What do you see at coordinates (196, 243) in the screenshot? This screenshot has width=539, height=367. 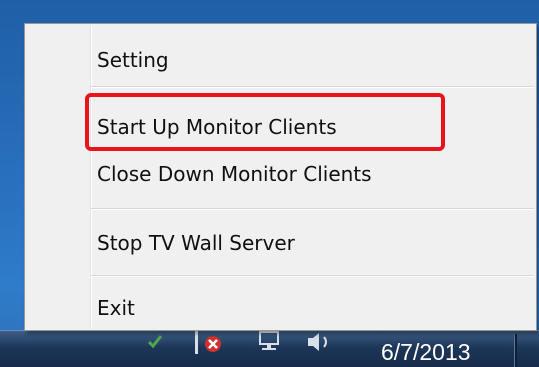 I see `menu-item-stop-tv-wall-server: Stop TV Wall Server` at bounding box center [196, 243].